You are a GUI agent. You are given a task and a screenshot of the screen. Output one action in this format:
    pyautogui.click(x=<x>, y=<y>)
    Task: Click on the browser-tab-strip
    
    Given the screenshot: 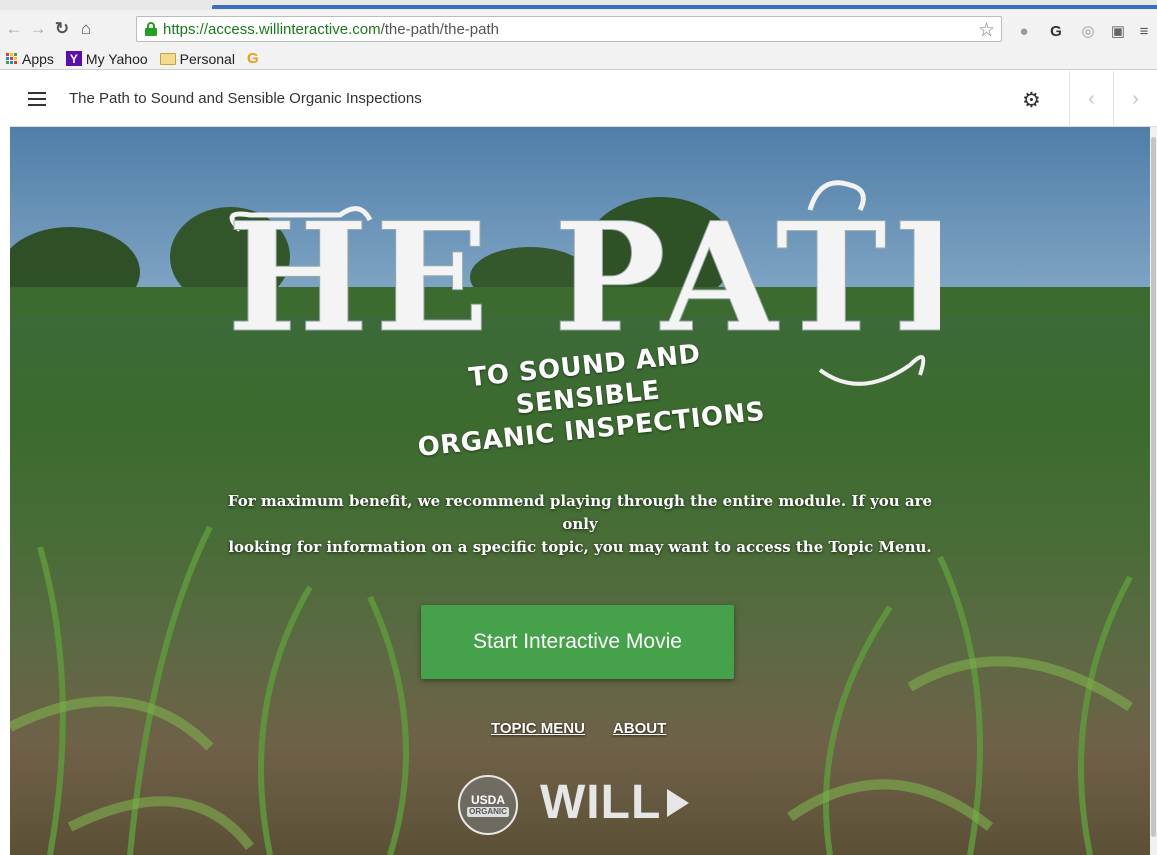 What is the action you would take?
    pyautogui.click(x=578, y=5)
    